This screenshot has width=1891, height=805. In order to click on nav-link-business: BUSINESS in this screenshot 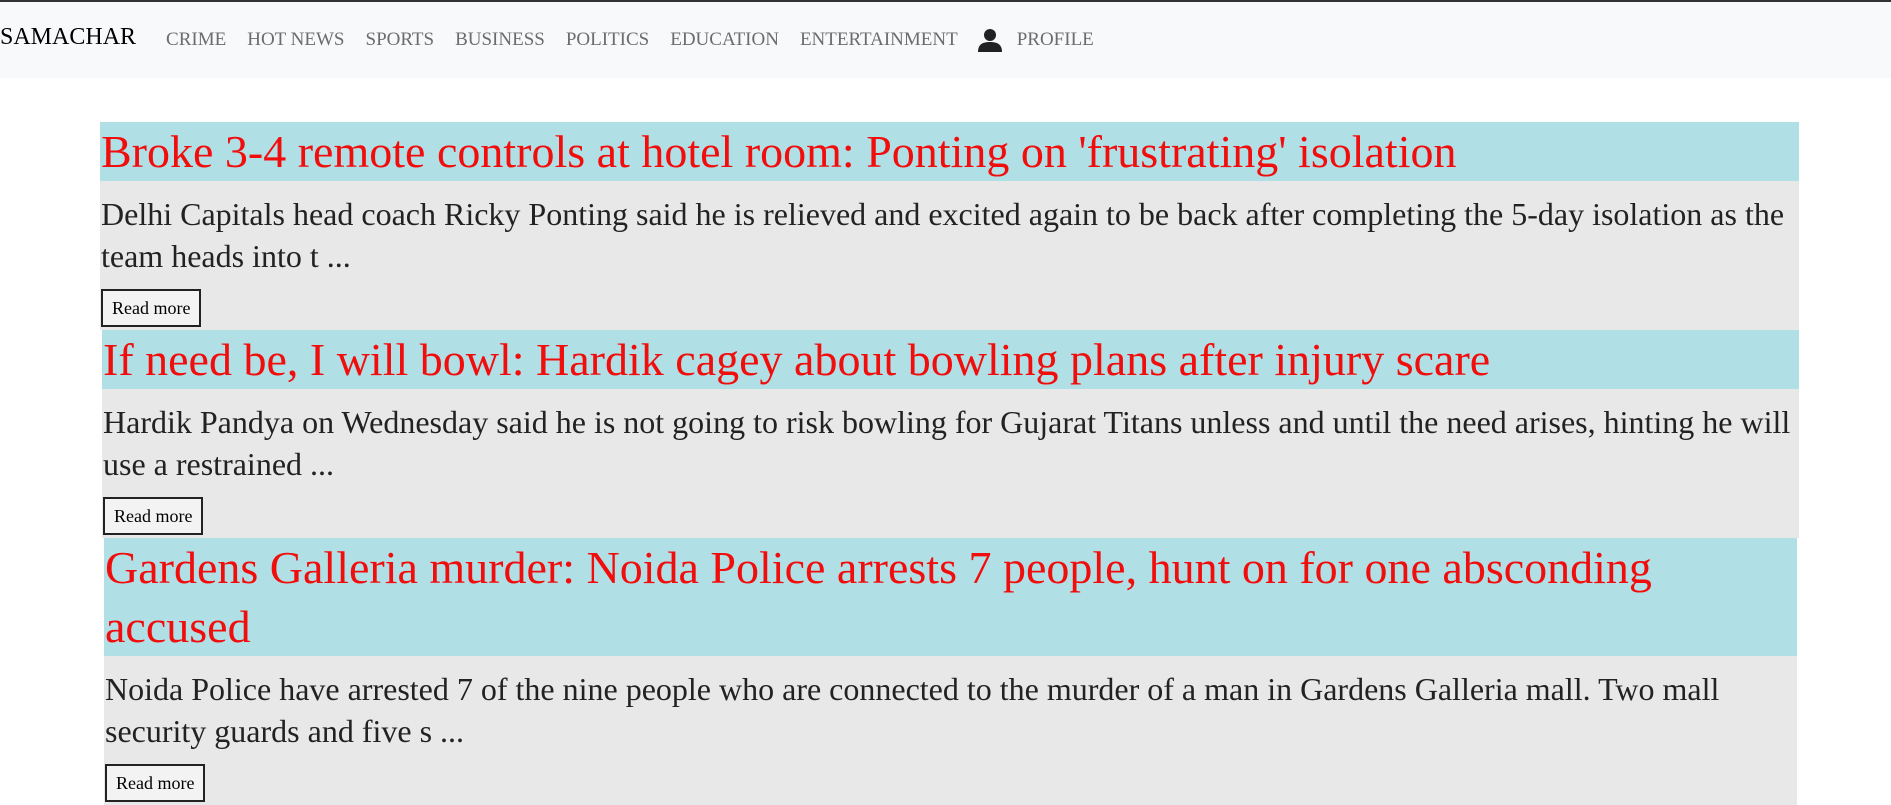, I will do `click(500, 40)`.